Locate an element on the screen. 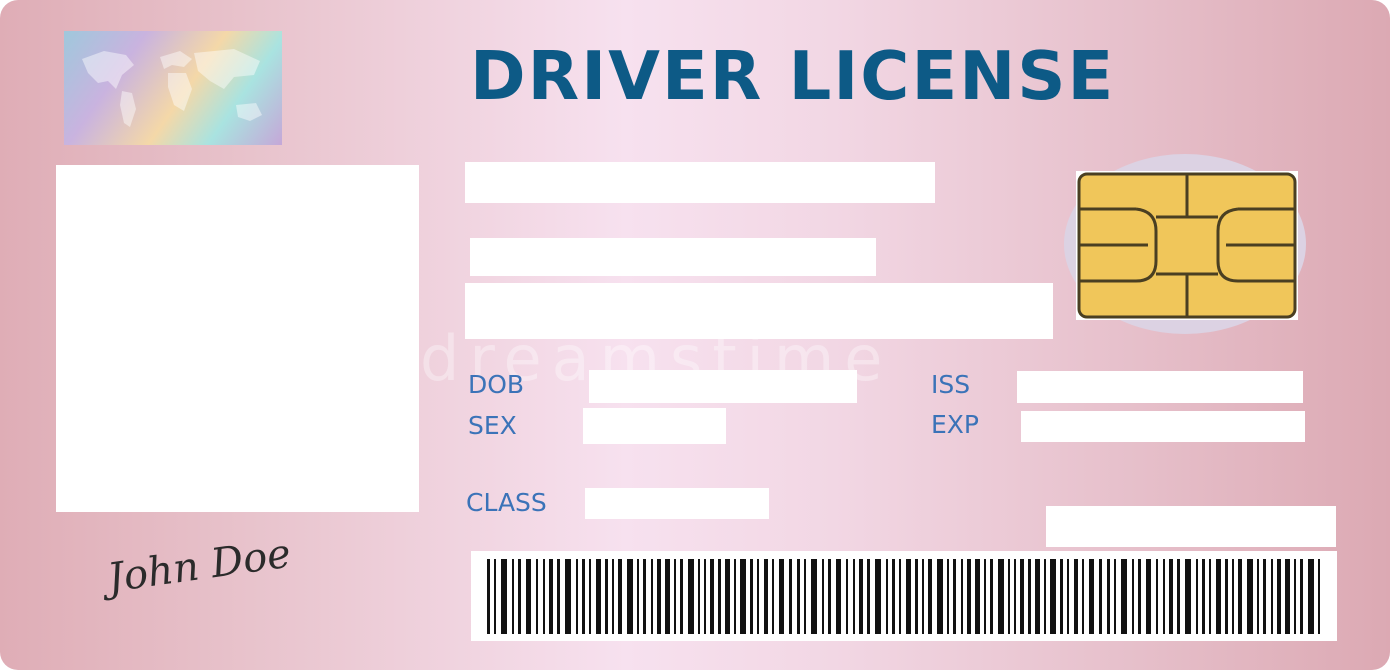 The height and width of the screenshot is (672, 1392). barcode is located at coordinates (904, 596).